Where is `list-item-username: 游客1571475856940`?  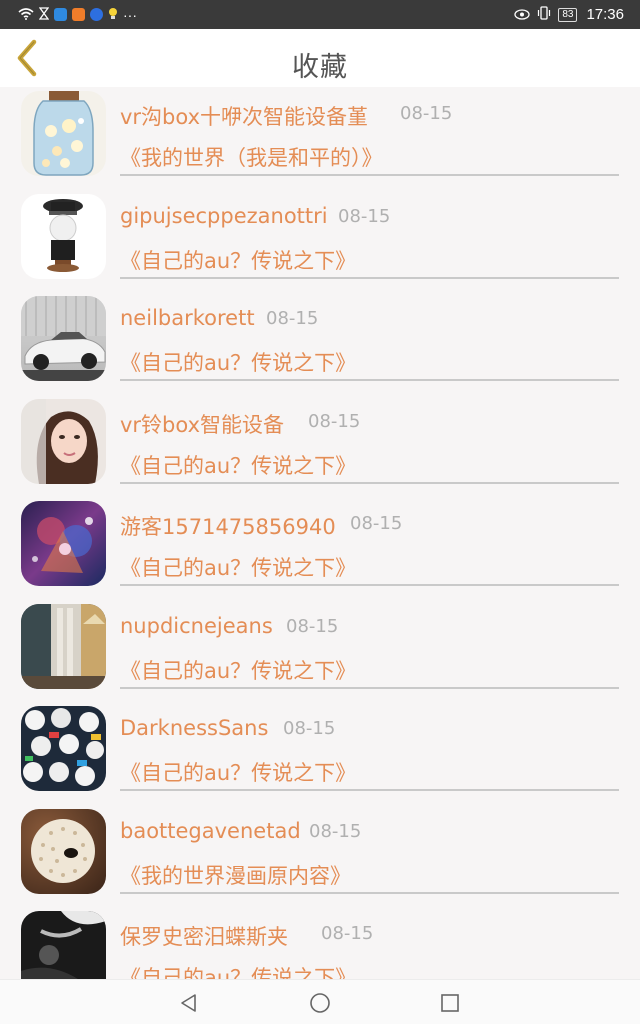
list-item-username: 游客1571475856940 is located at coordinates (228, 527).